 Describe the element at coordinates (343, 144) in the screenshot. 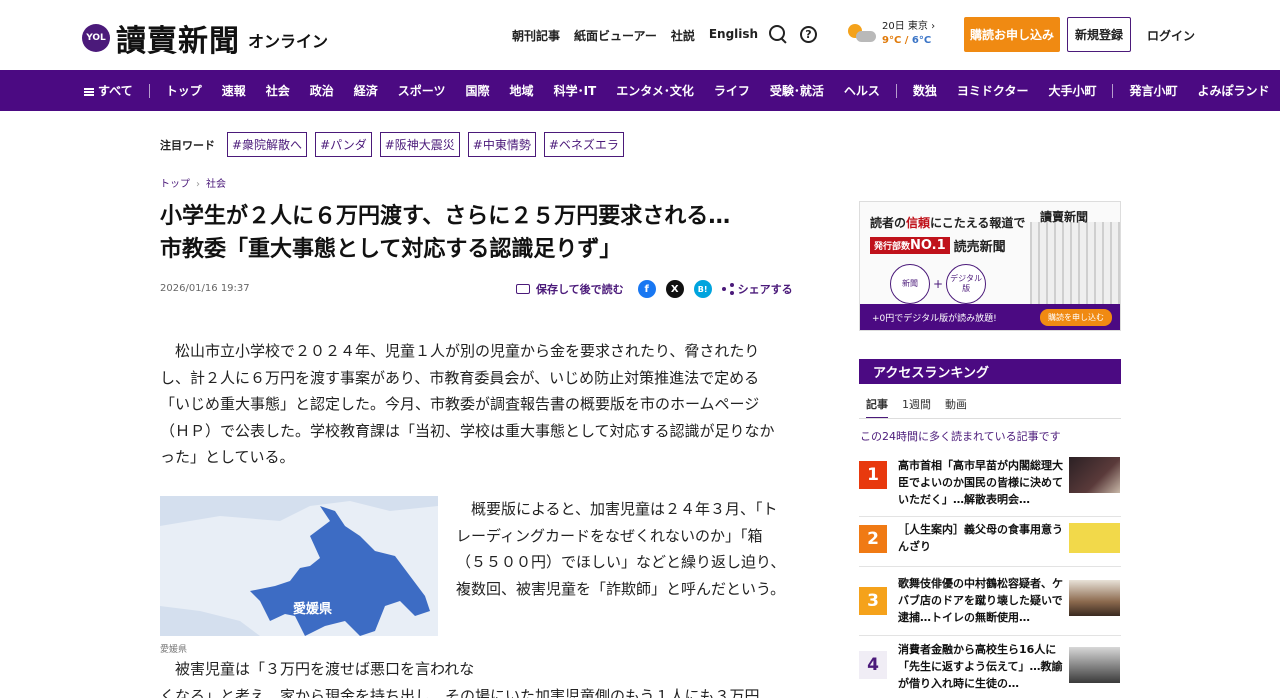

I see `trending-tag: #パンダ` at that location.